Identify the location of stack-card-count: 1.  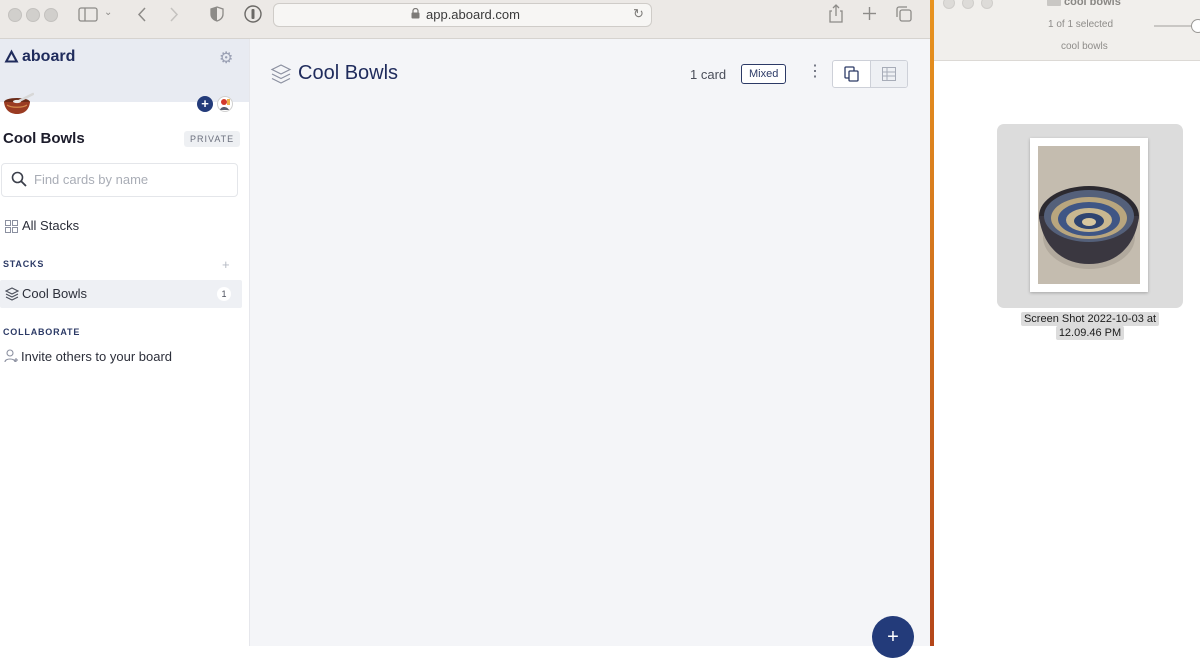
(224, 294).